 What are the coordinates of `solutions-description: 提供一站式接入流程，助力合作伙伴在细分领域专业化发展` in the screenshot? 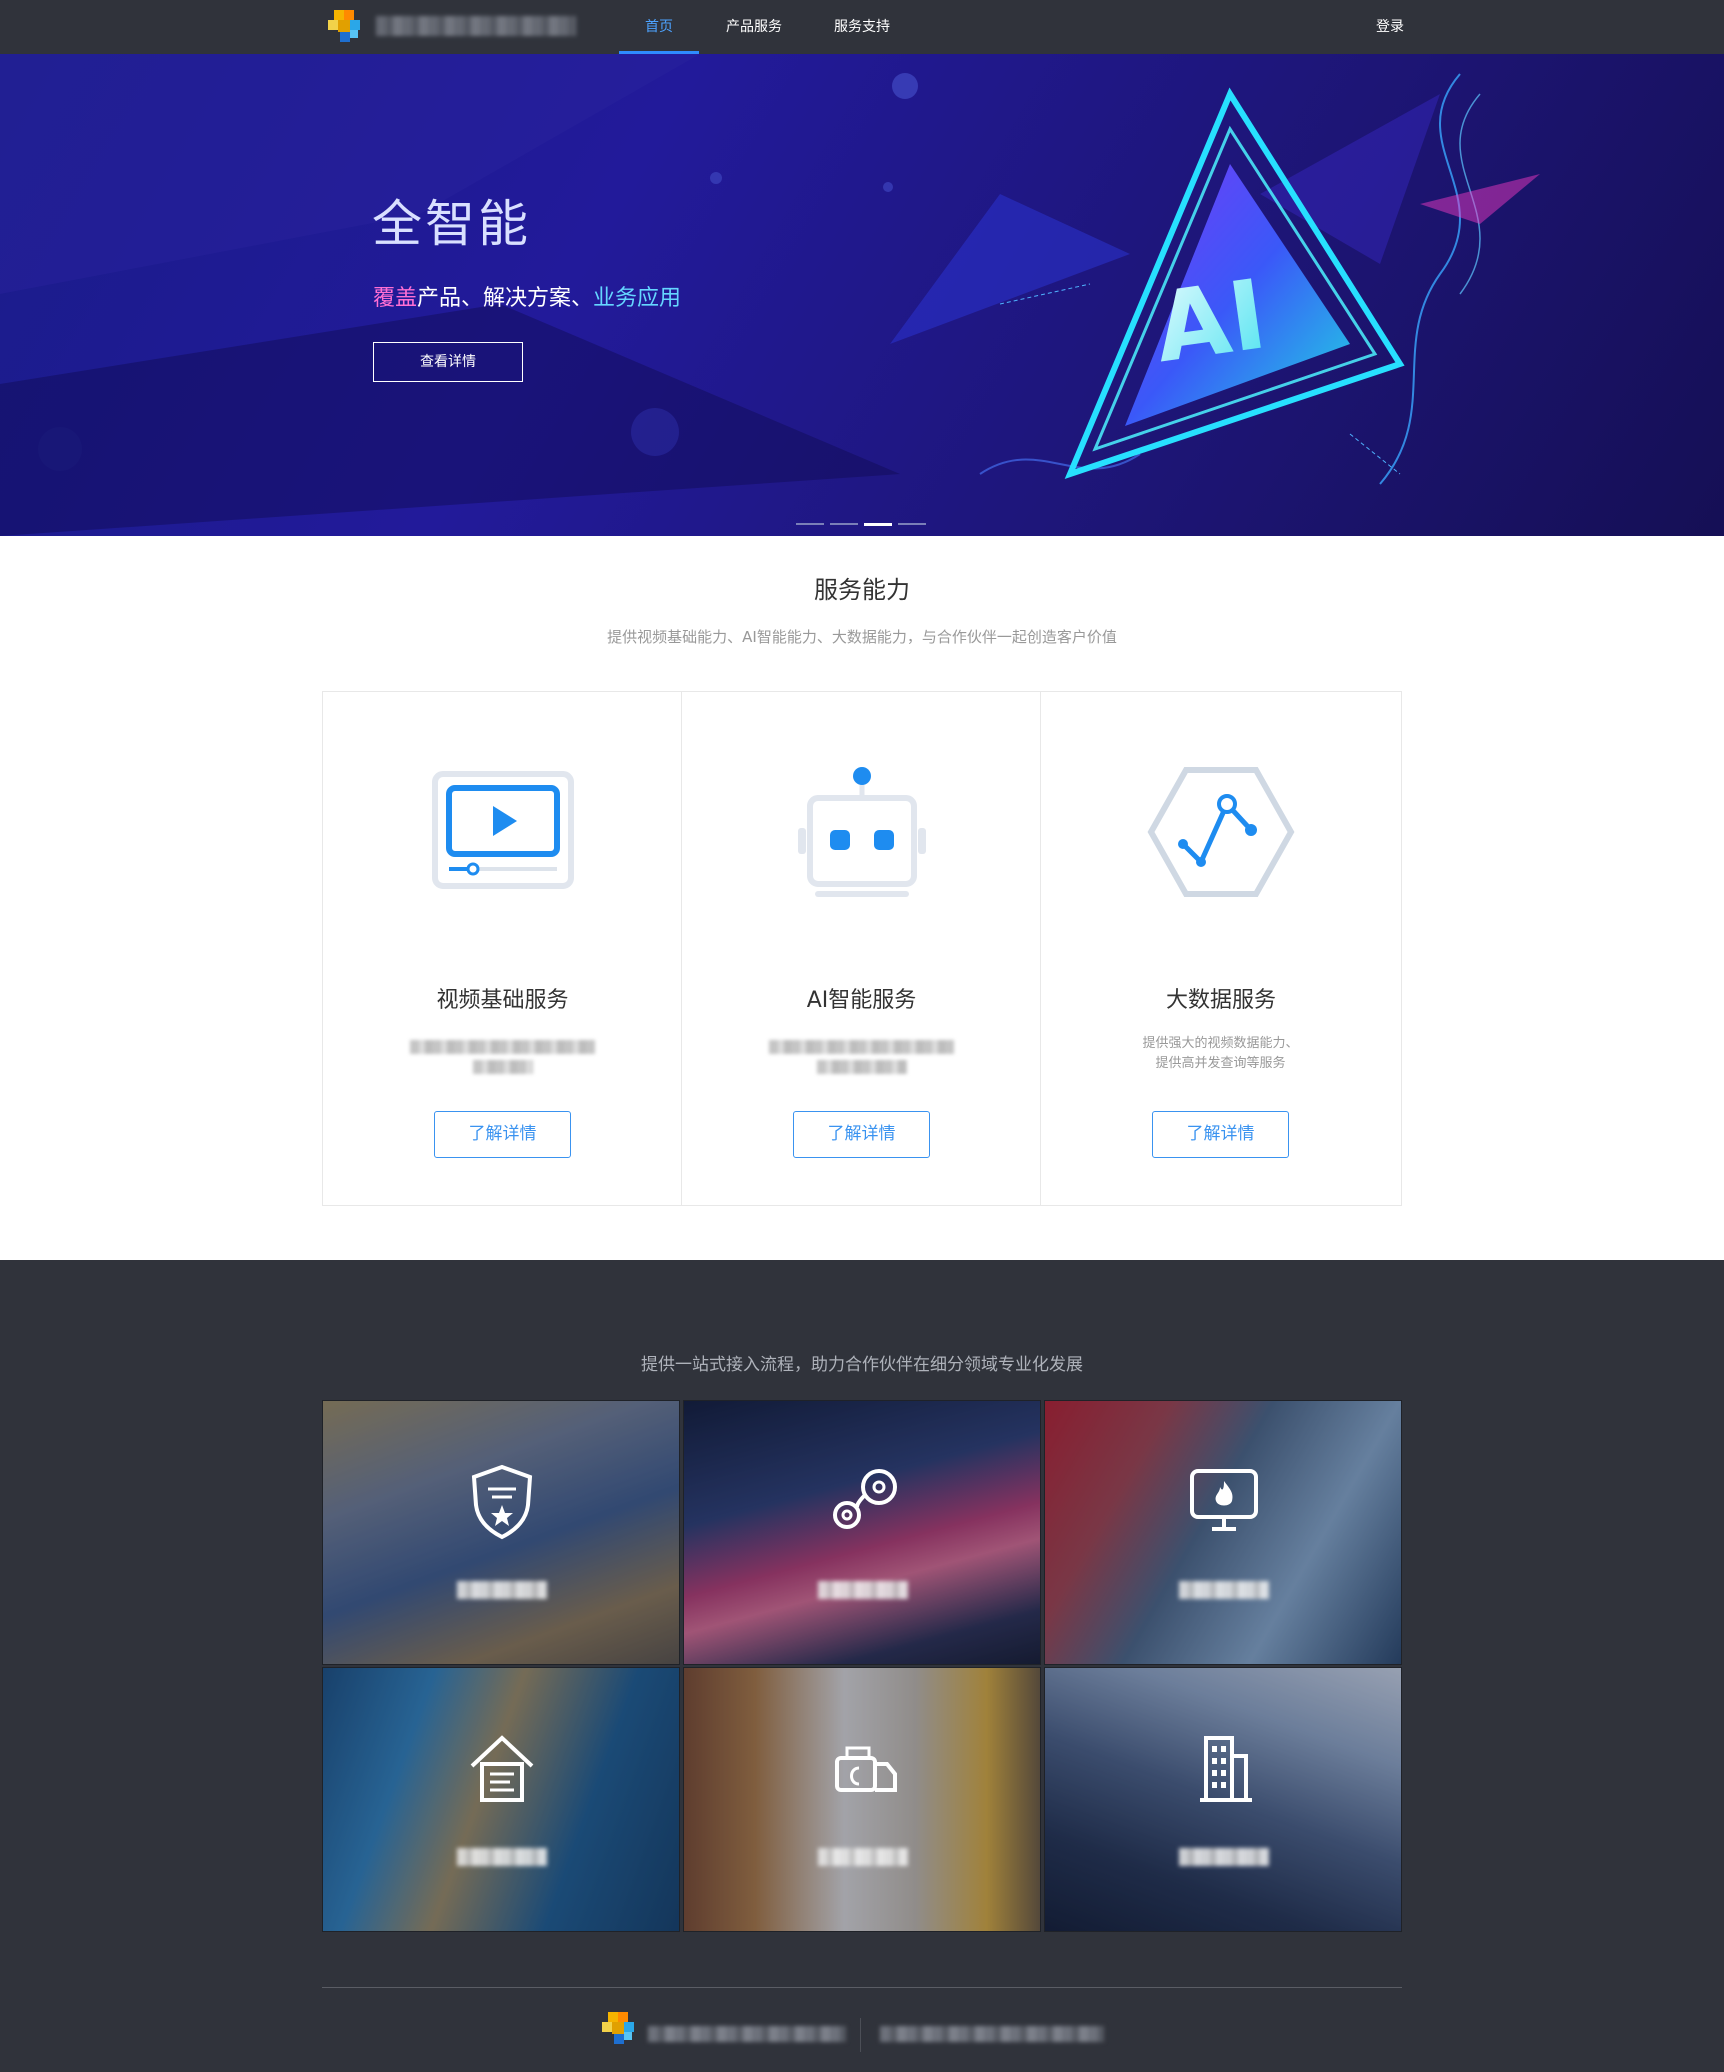 It's located at (862, 1365).